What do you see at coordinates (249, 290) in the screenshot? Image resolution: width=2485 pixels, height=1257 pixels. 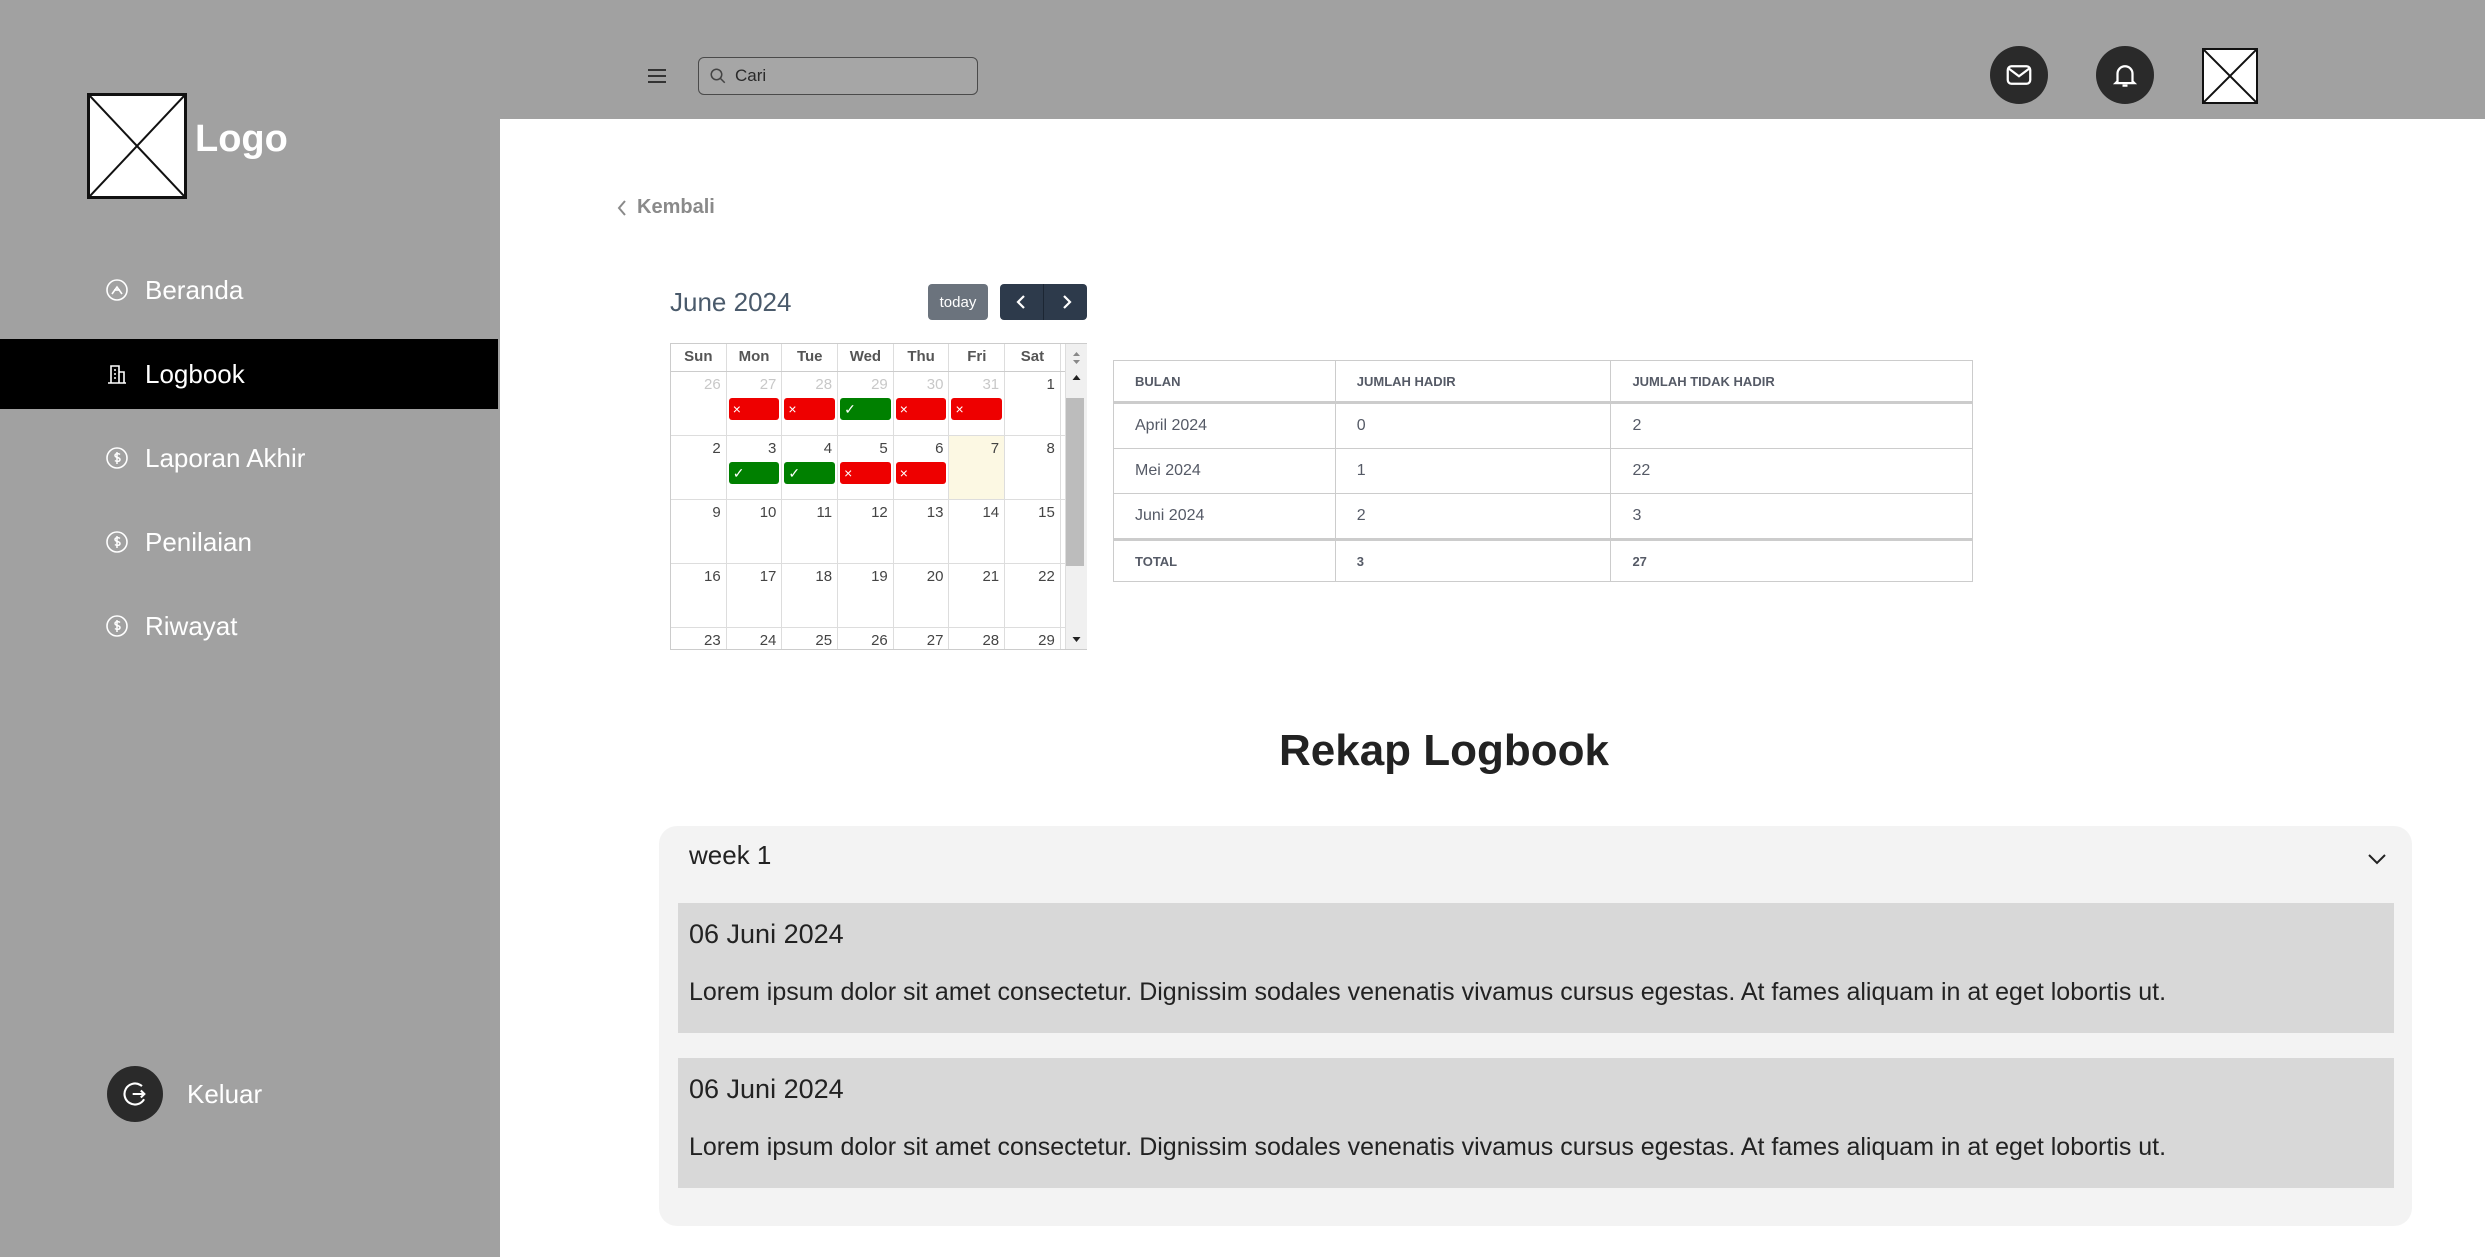 I see `sidebar-item-beranda: Beranda` at bounding box center [249, 290].